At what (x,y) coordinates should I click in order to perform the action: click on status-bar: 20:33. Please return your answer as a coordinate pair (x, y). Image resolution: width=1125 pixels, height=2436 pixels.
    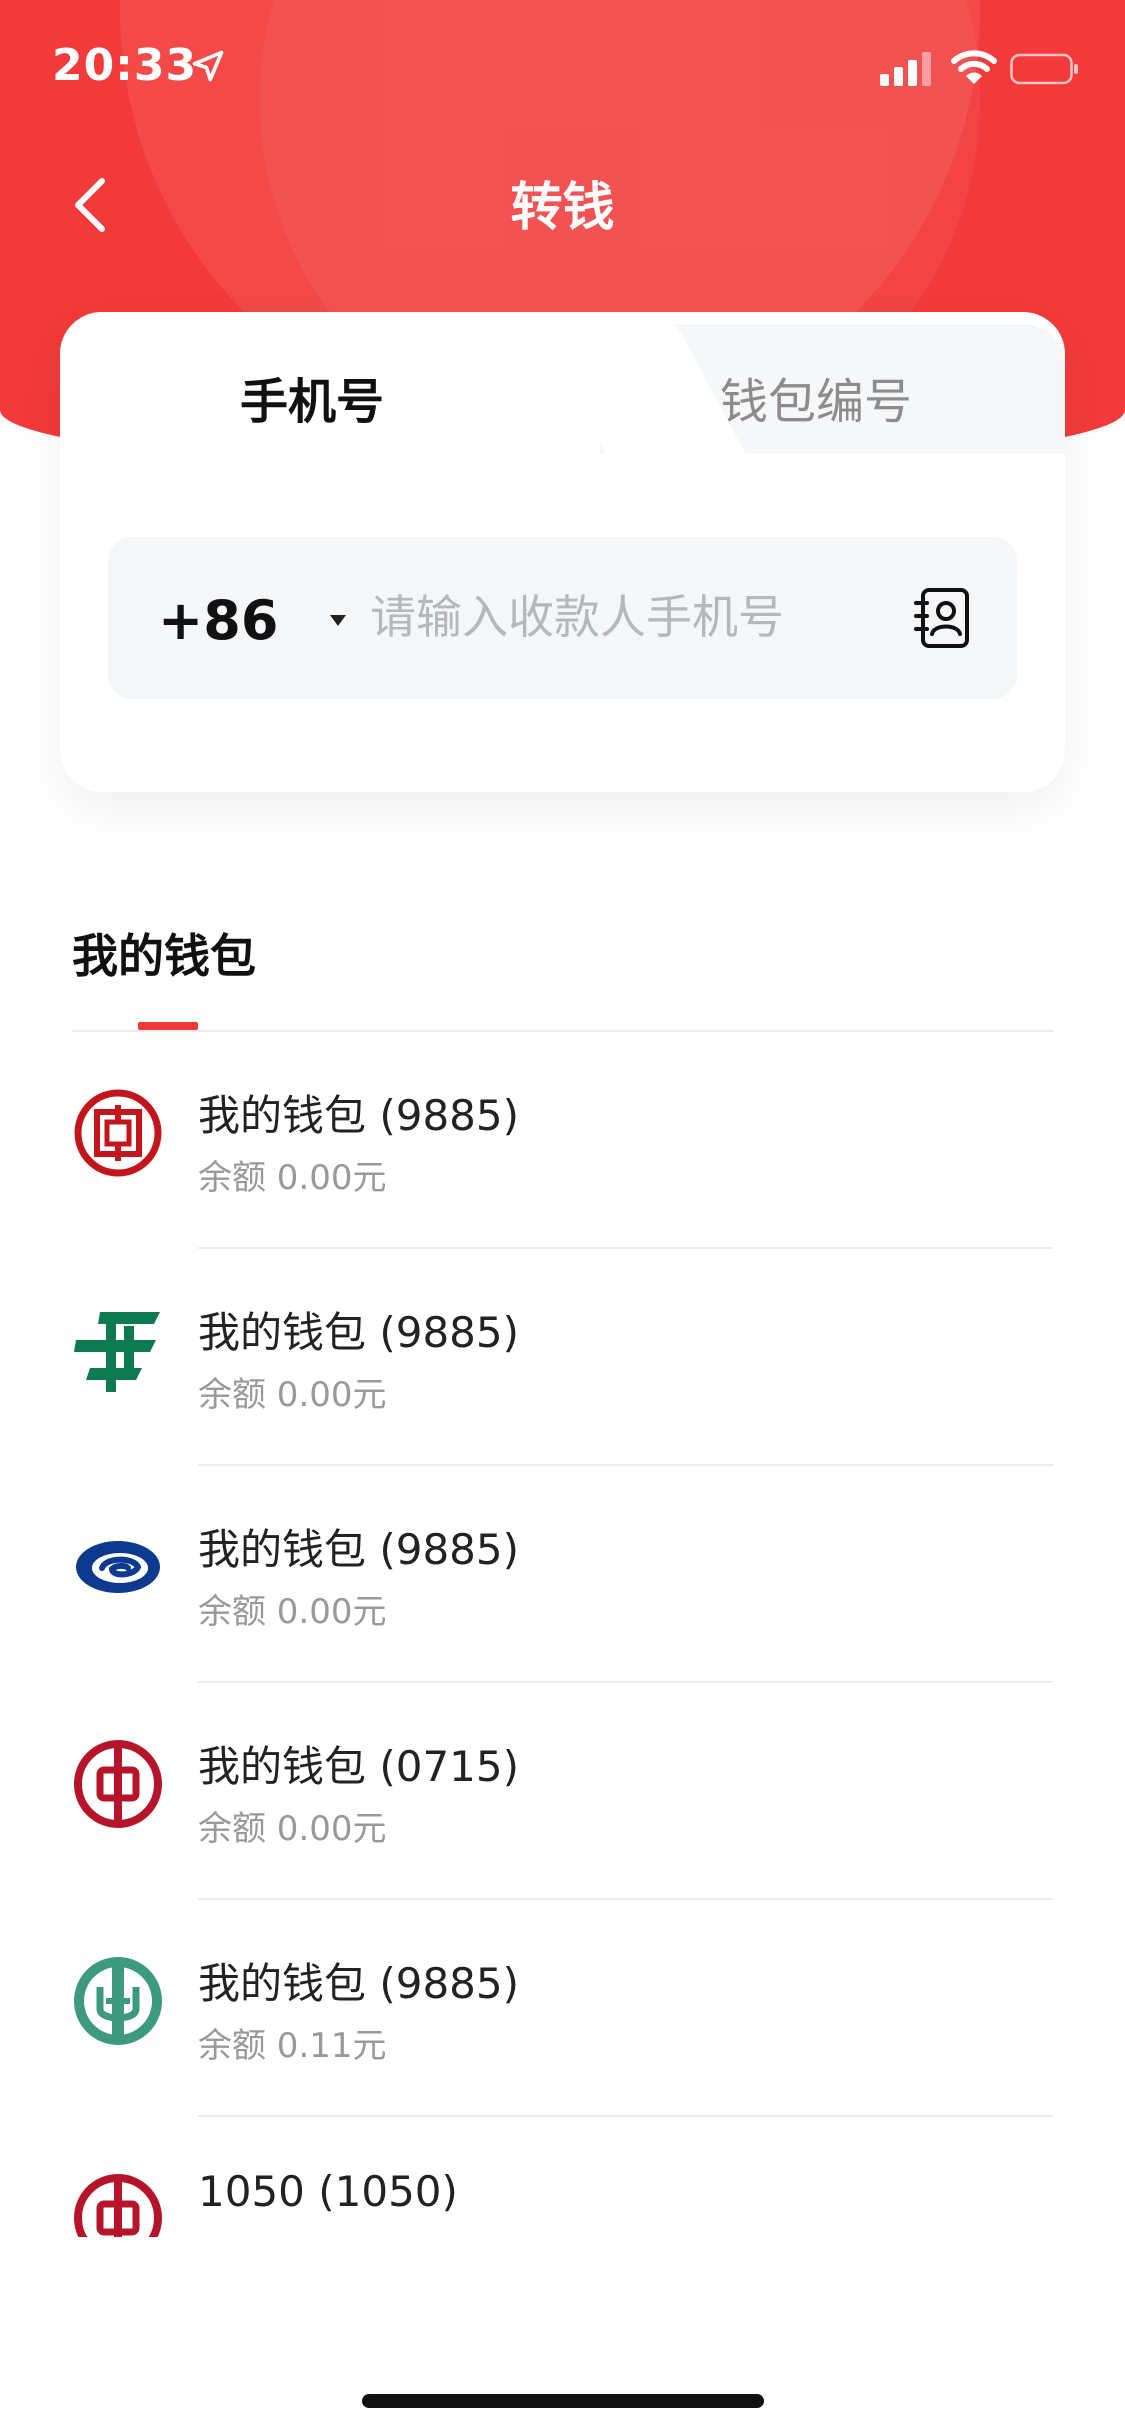
    Looking at the image, I should click on (562, 67).